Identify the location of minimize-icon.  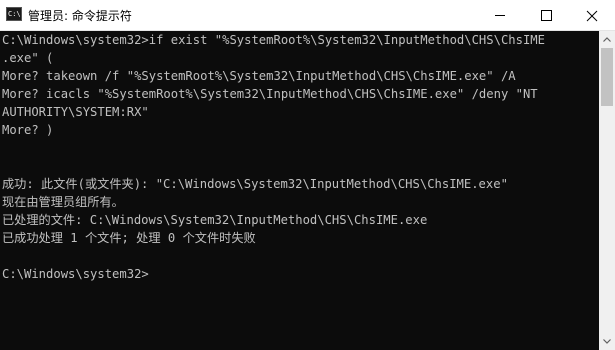
(500, 15).